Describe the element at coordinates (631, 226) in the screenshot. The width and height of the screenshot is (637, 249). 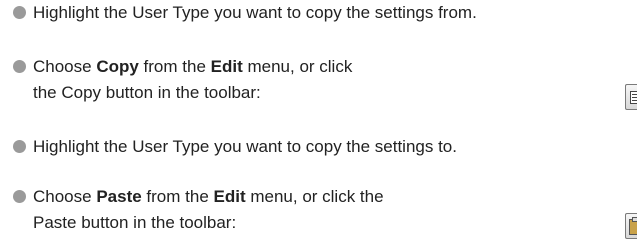
I see `paste-icon` at that location.